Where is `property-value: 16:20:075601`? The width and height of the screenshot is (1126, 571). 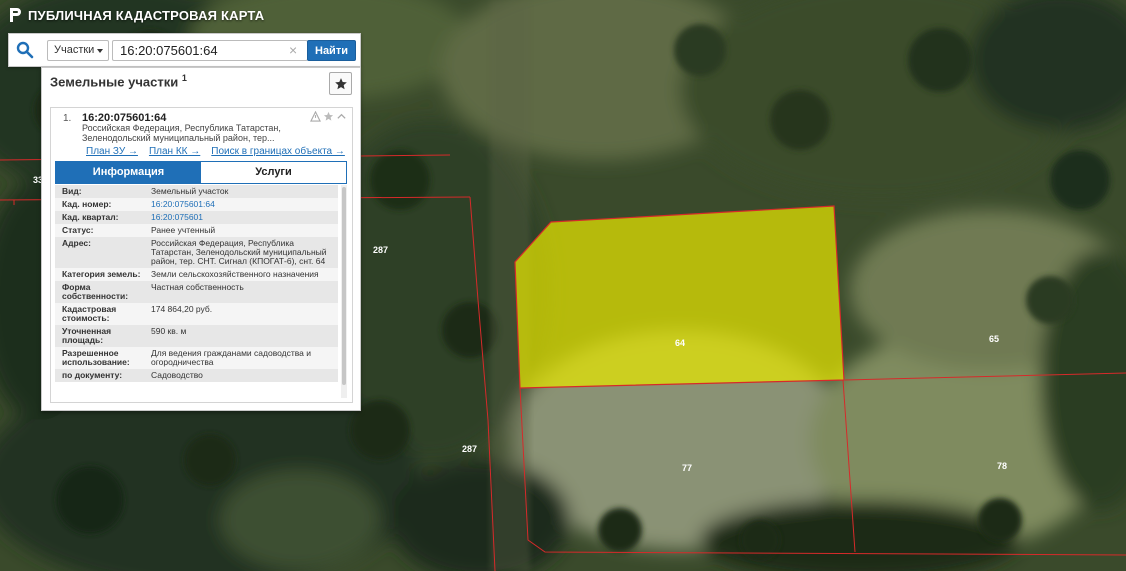
property-value: 16:20:075601 is located at coordinates (244, 217).